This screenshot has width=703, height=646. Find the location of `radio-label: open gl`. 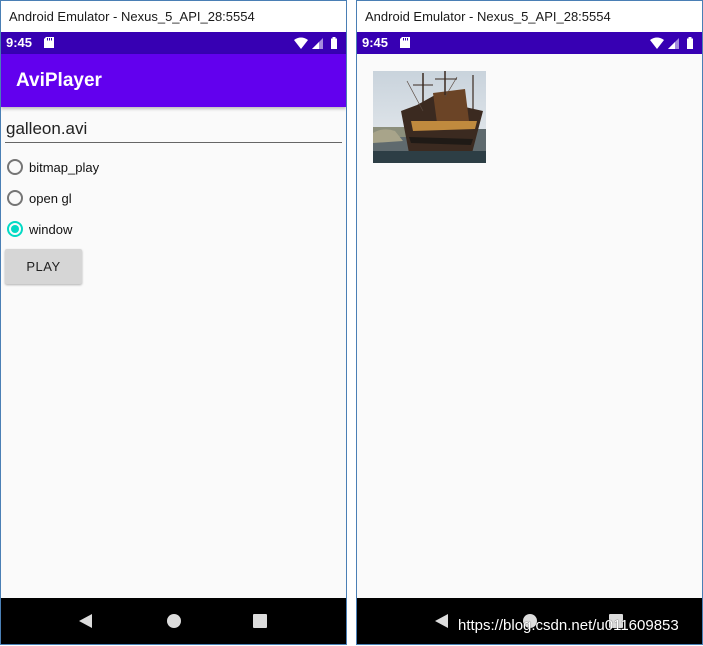

radio-label: open gl is located at coordinates (50, 198).